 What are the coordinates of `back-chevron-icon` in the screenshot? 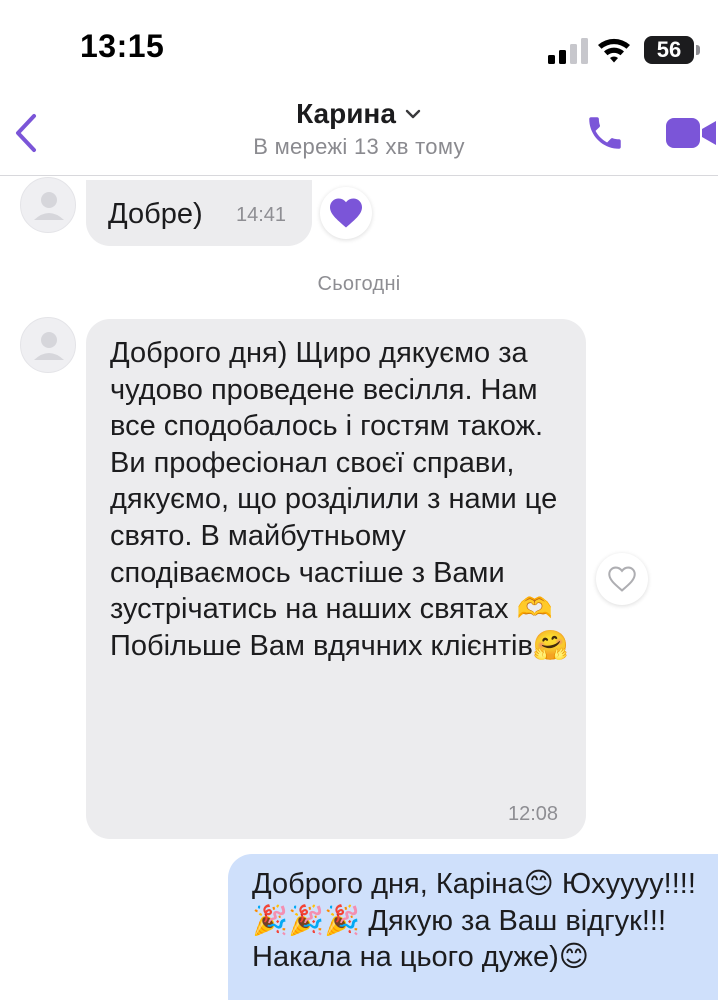 It's located at (26, 133).